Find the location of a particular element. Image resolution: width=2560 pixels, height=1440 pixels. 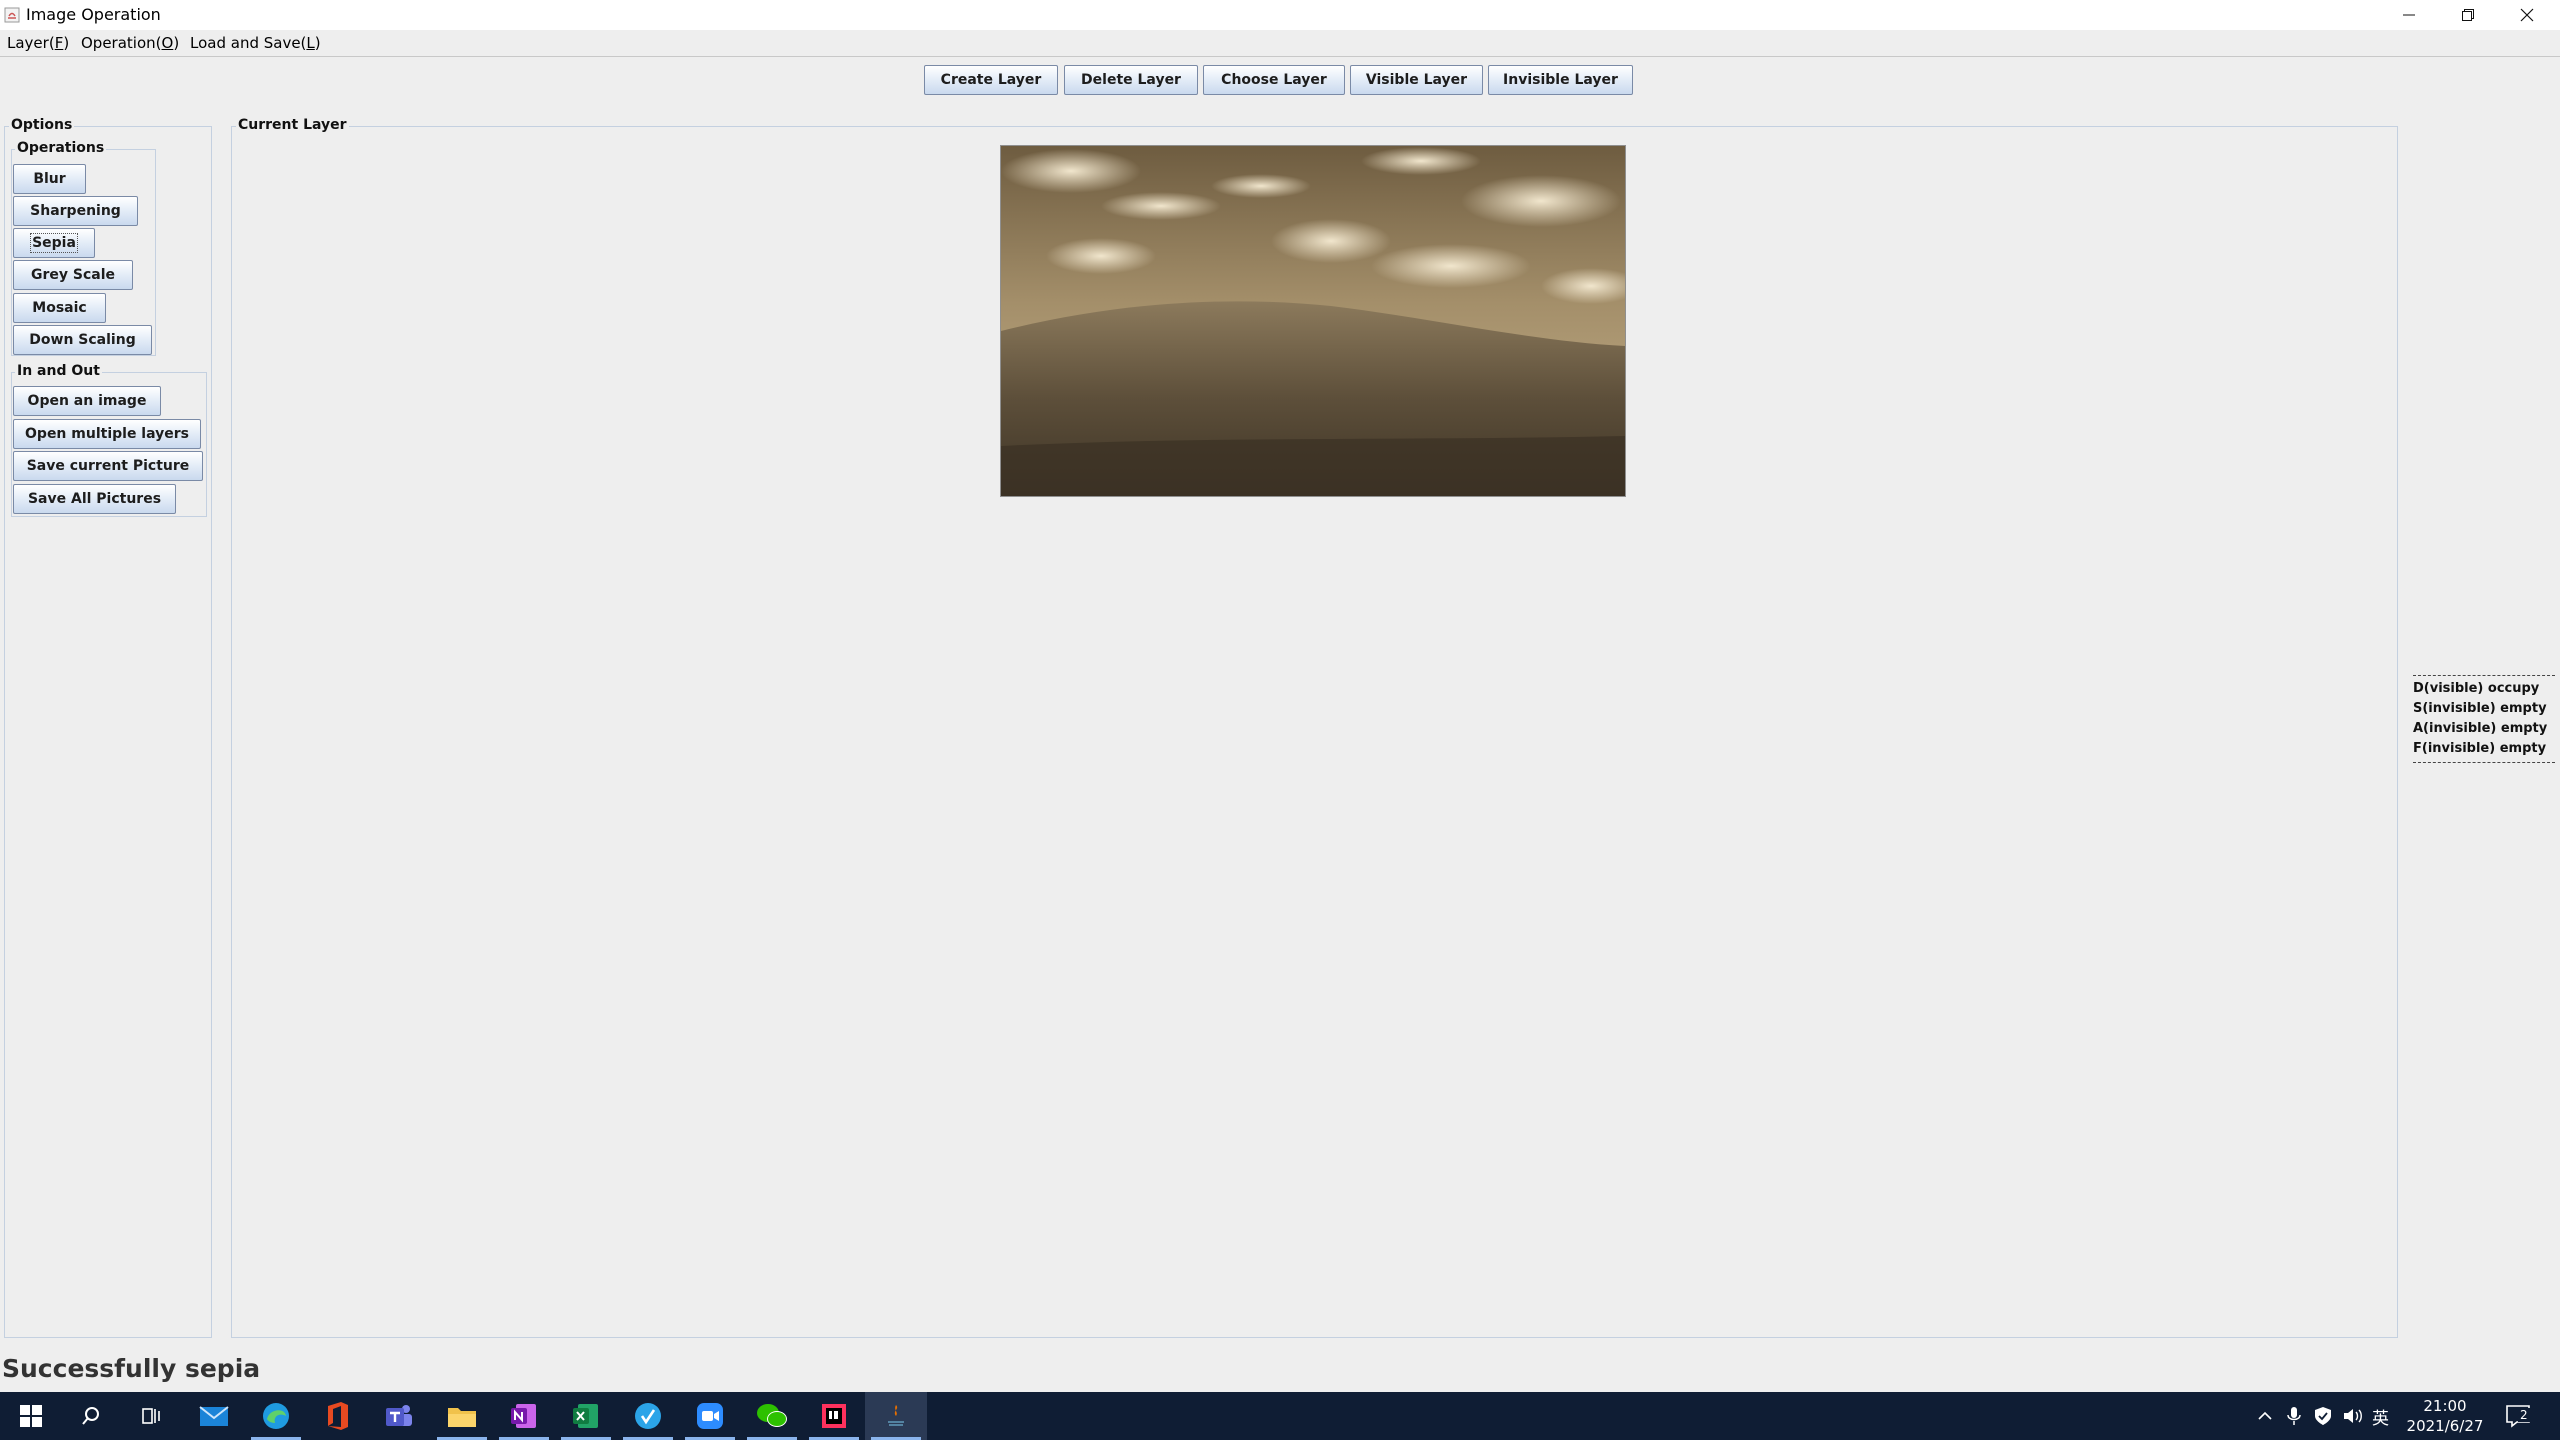

open-image-label: Open an image is located at coordinates (87, 401).